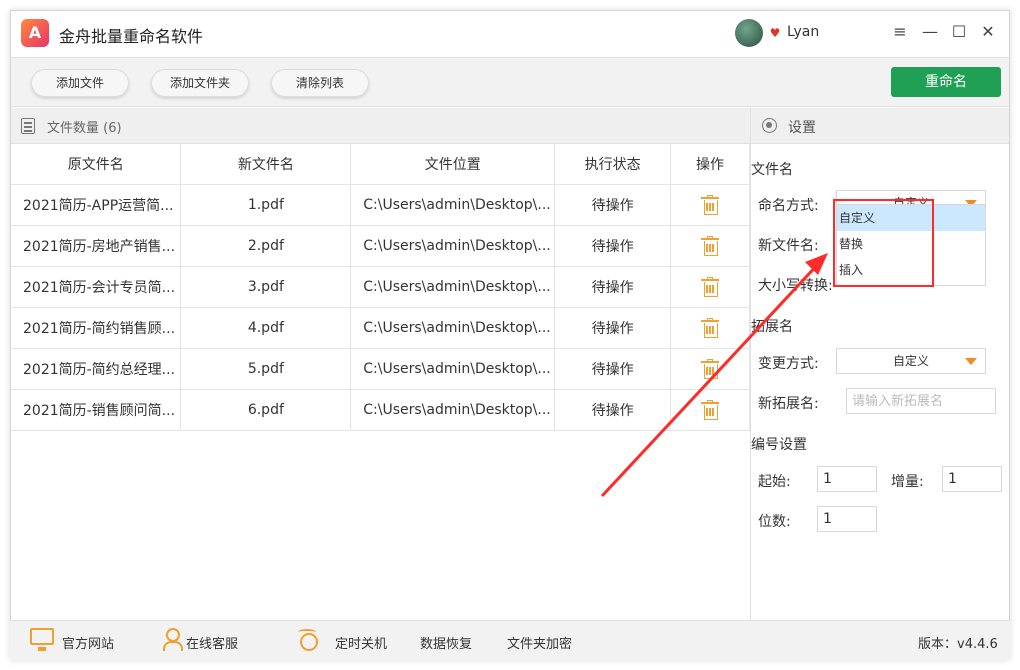  I want to click on version-label: 版本：v4.4.6, so click(958, 644).